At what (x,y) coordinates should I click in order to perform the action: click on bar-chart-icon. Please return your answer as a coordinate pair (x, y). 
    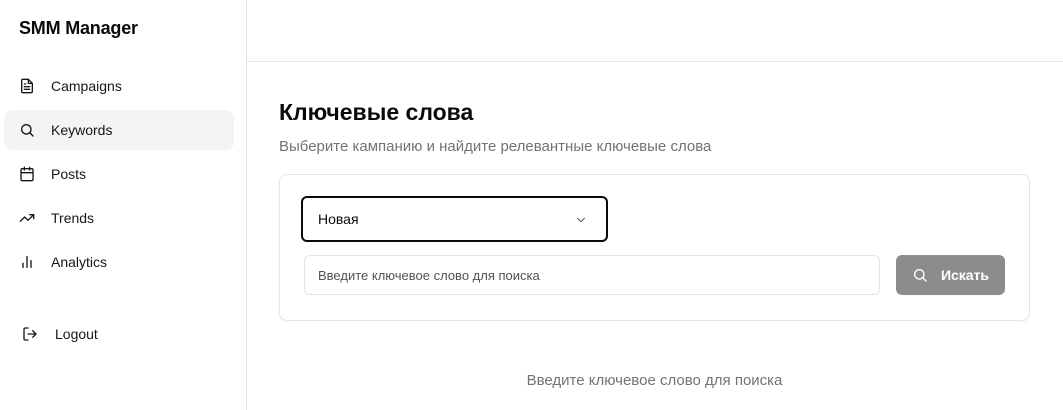
    Looking at the image, I should click on (27, 262).